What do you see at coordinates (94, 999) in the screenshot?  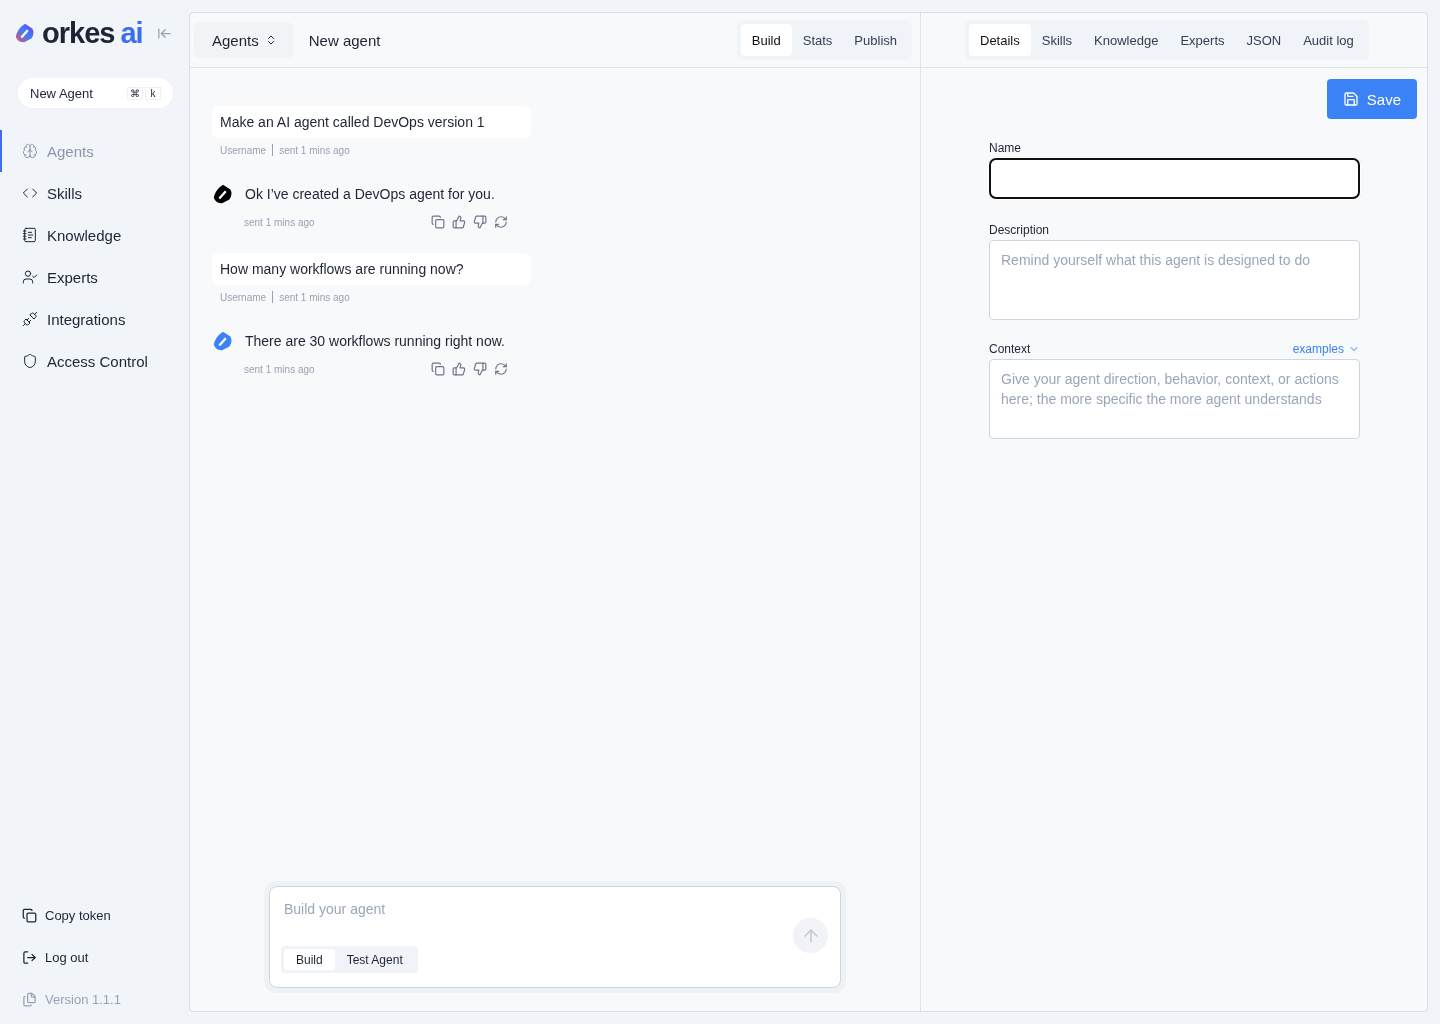 I see `version-label: Version 1.1.1` at bounding box center [94, 999].